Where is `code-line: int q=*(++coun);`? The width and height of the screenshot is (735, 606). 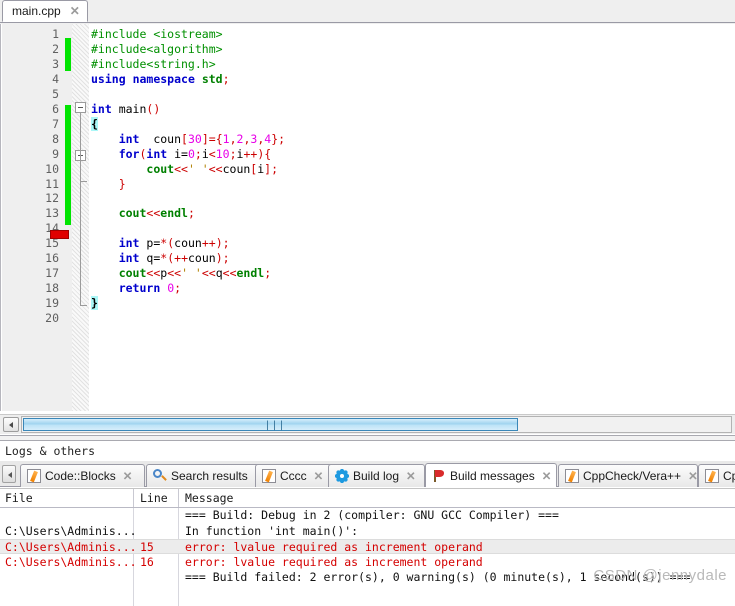 code-line: int q=*(++coun); is located at coordinates (160, 258).